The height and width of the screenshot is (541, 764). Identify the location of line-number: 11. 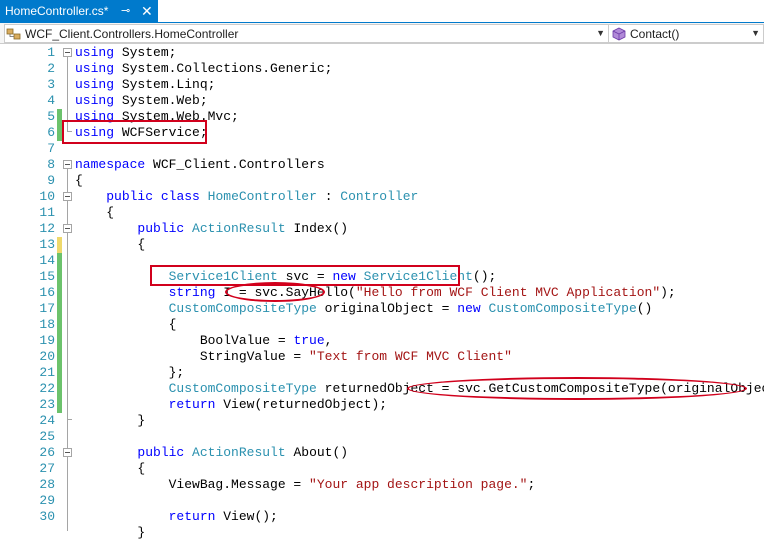
(47, 212).